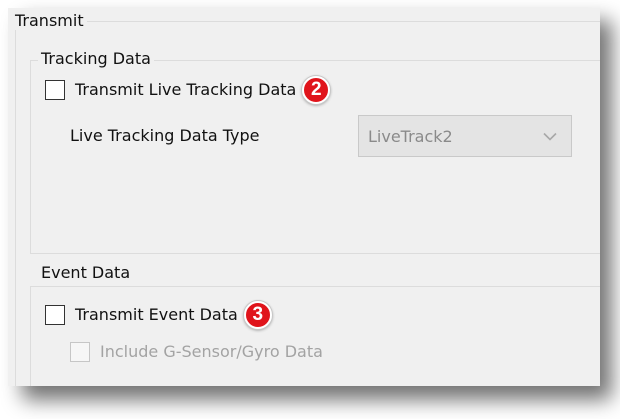 This screenshot has height=419, width=620. I want to click on transmit-event-checkbox, so click(55, 315).